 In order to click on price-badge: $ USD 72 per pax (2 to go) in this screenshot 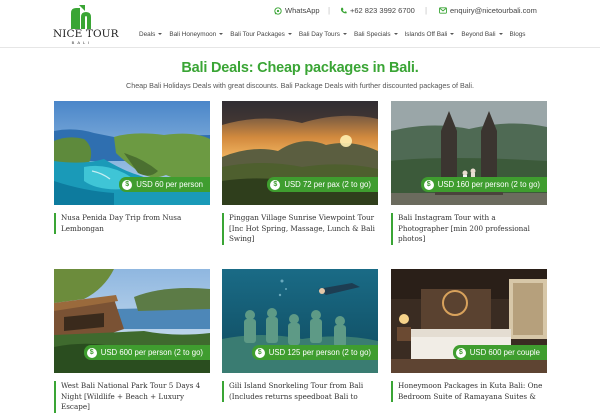, I will do `click(322, 184)`.